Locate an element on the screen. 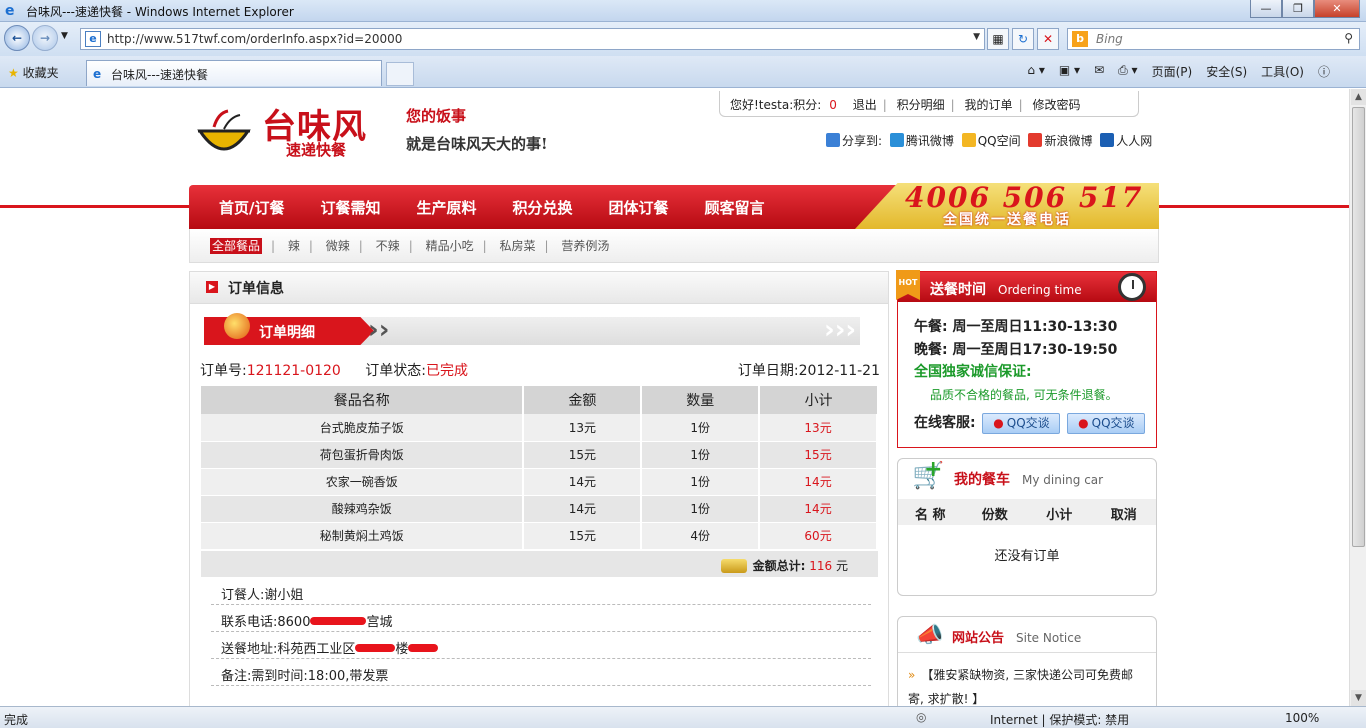 Image resolution: width=1366 pixels, height=728 pixels. home-icon: ⌂ ▾ is located at coordinates (1035, 71).